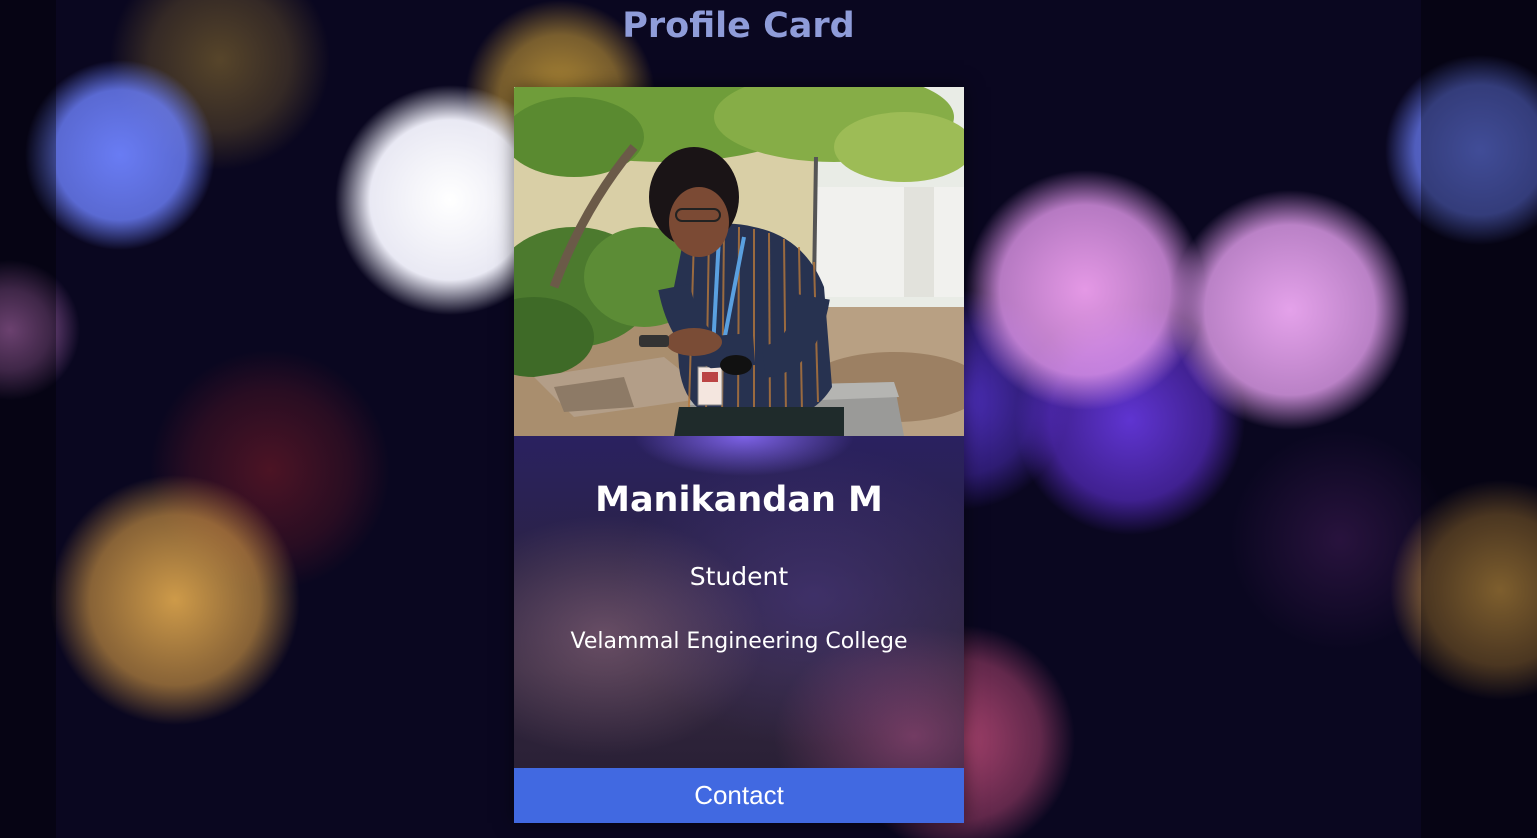 The width and height of the screenshot is (1537, 838). Describe the element at coordinates (739, 500) in the screenshot. I see `profile-name: Manikandan M` at that location.